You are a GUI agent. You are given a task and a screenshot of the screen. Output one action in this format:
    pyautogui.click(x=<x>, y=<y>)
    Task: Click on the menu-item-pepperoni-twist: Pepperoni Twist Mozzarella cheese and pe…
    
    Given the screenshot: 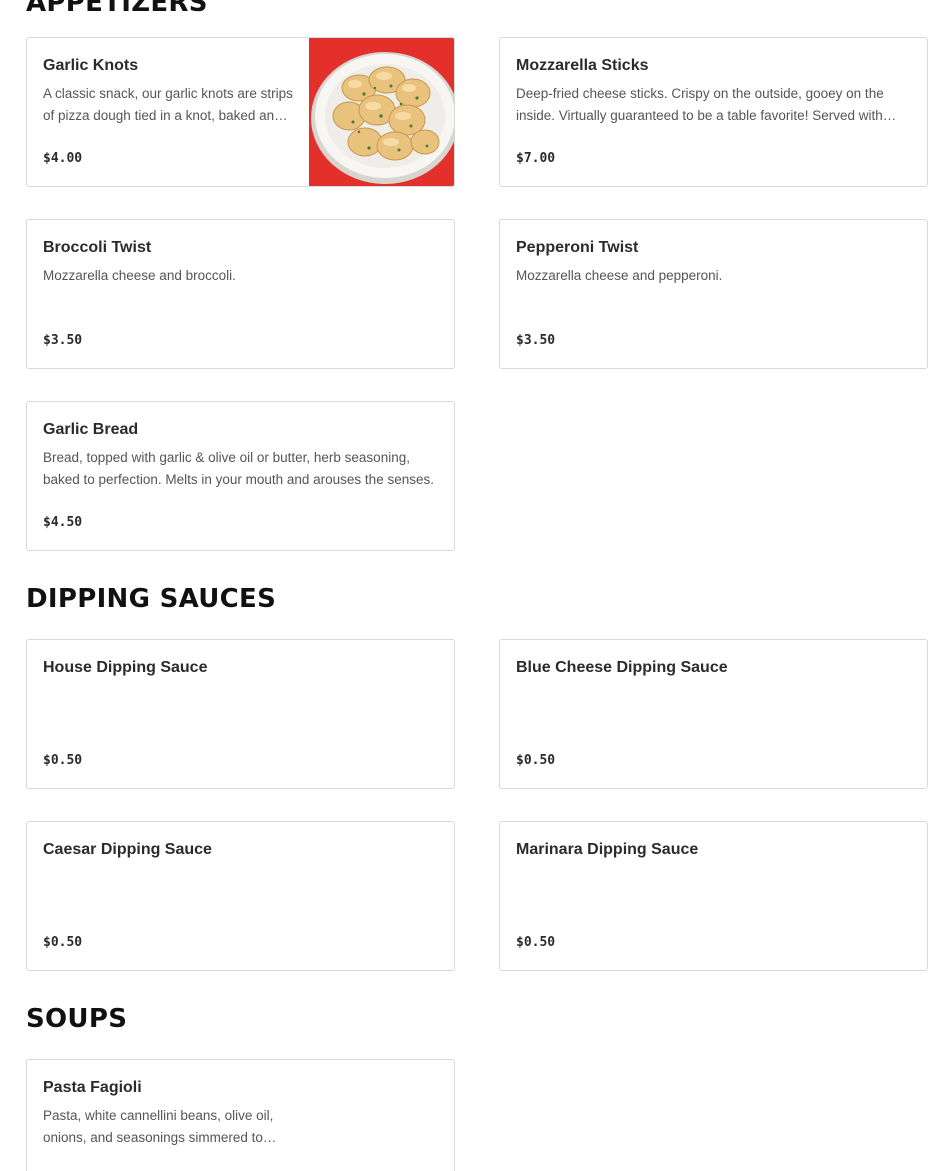 What is the action you would take?
    pyautogui.click(x=713, y=294)
    